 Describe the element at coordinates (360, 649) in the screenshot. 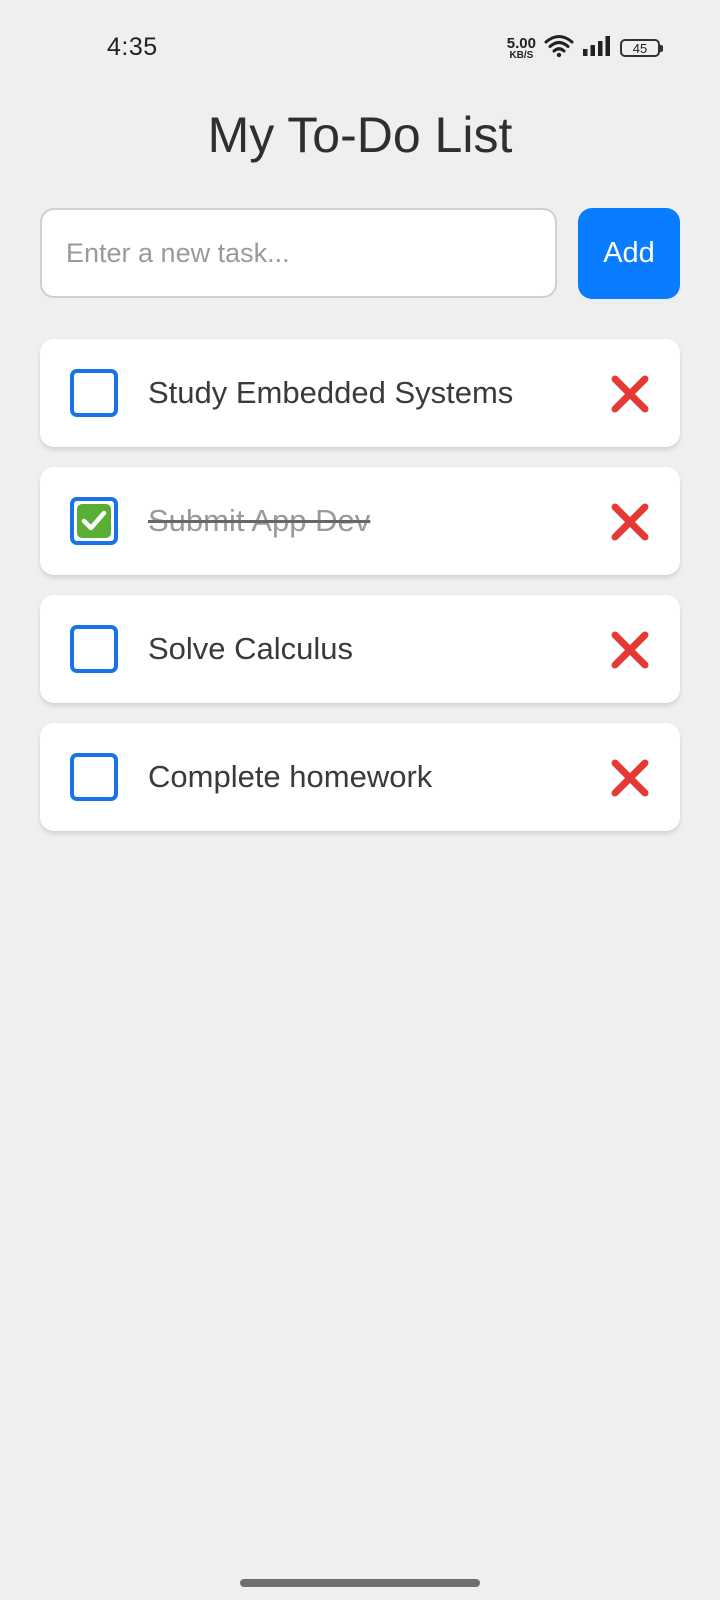

I see `task-item: Solve Calculus` at that location.